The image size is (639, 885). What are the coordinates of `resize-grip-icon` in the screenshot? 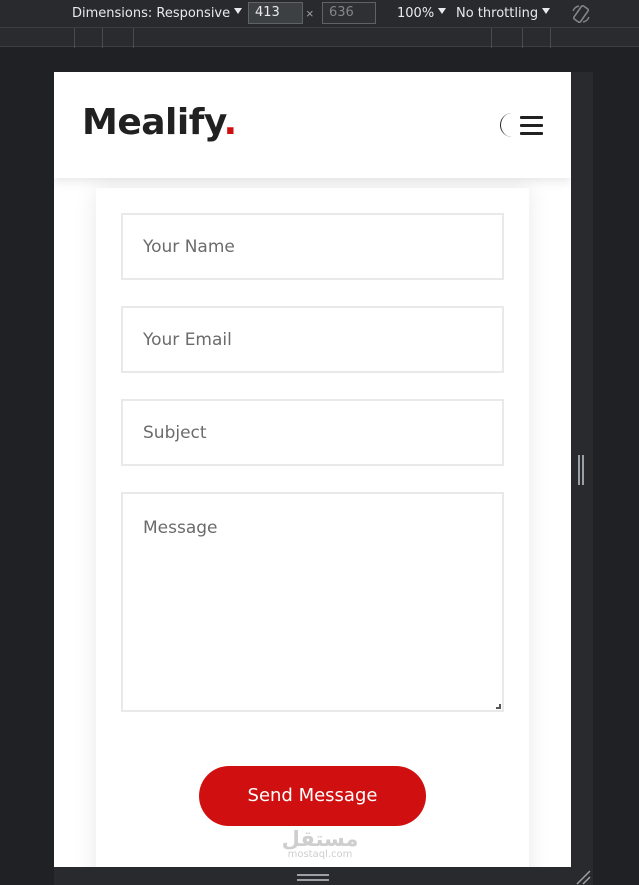 It's located at (498, 706).